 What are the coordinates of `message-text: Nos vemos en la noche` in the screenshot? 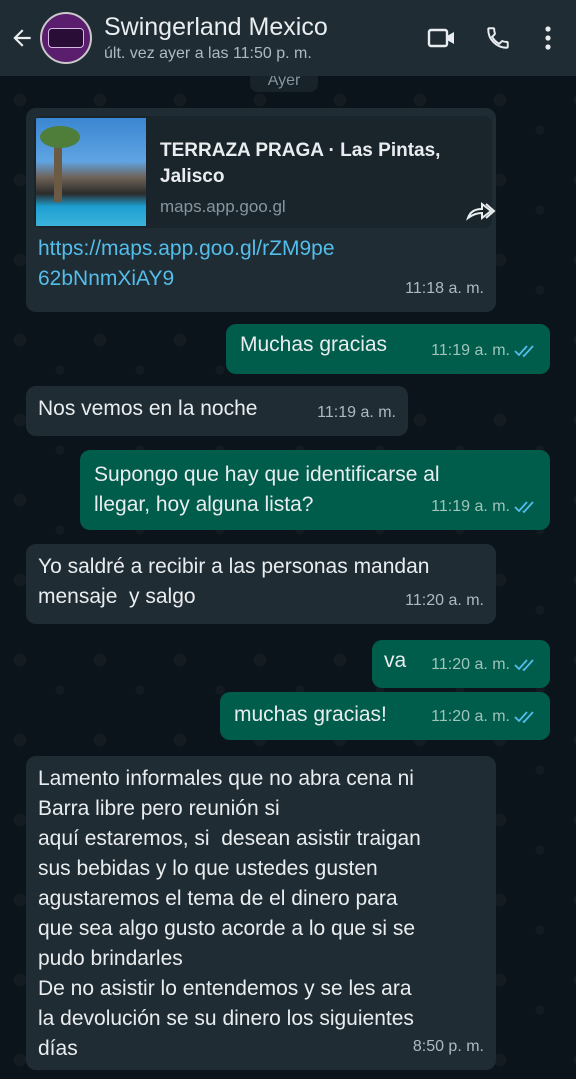 It's located at (148, 408).